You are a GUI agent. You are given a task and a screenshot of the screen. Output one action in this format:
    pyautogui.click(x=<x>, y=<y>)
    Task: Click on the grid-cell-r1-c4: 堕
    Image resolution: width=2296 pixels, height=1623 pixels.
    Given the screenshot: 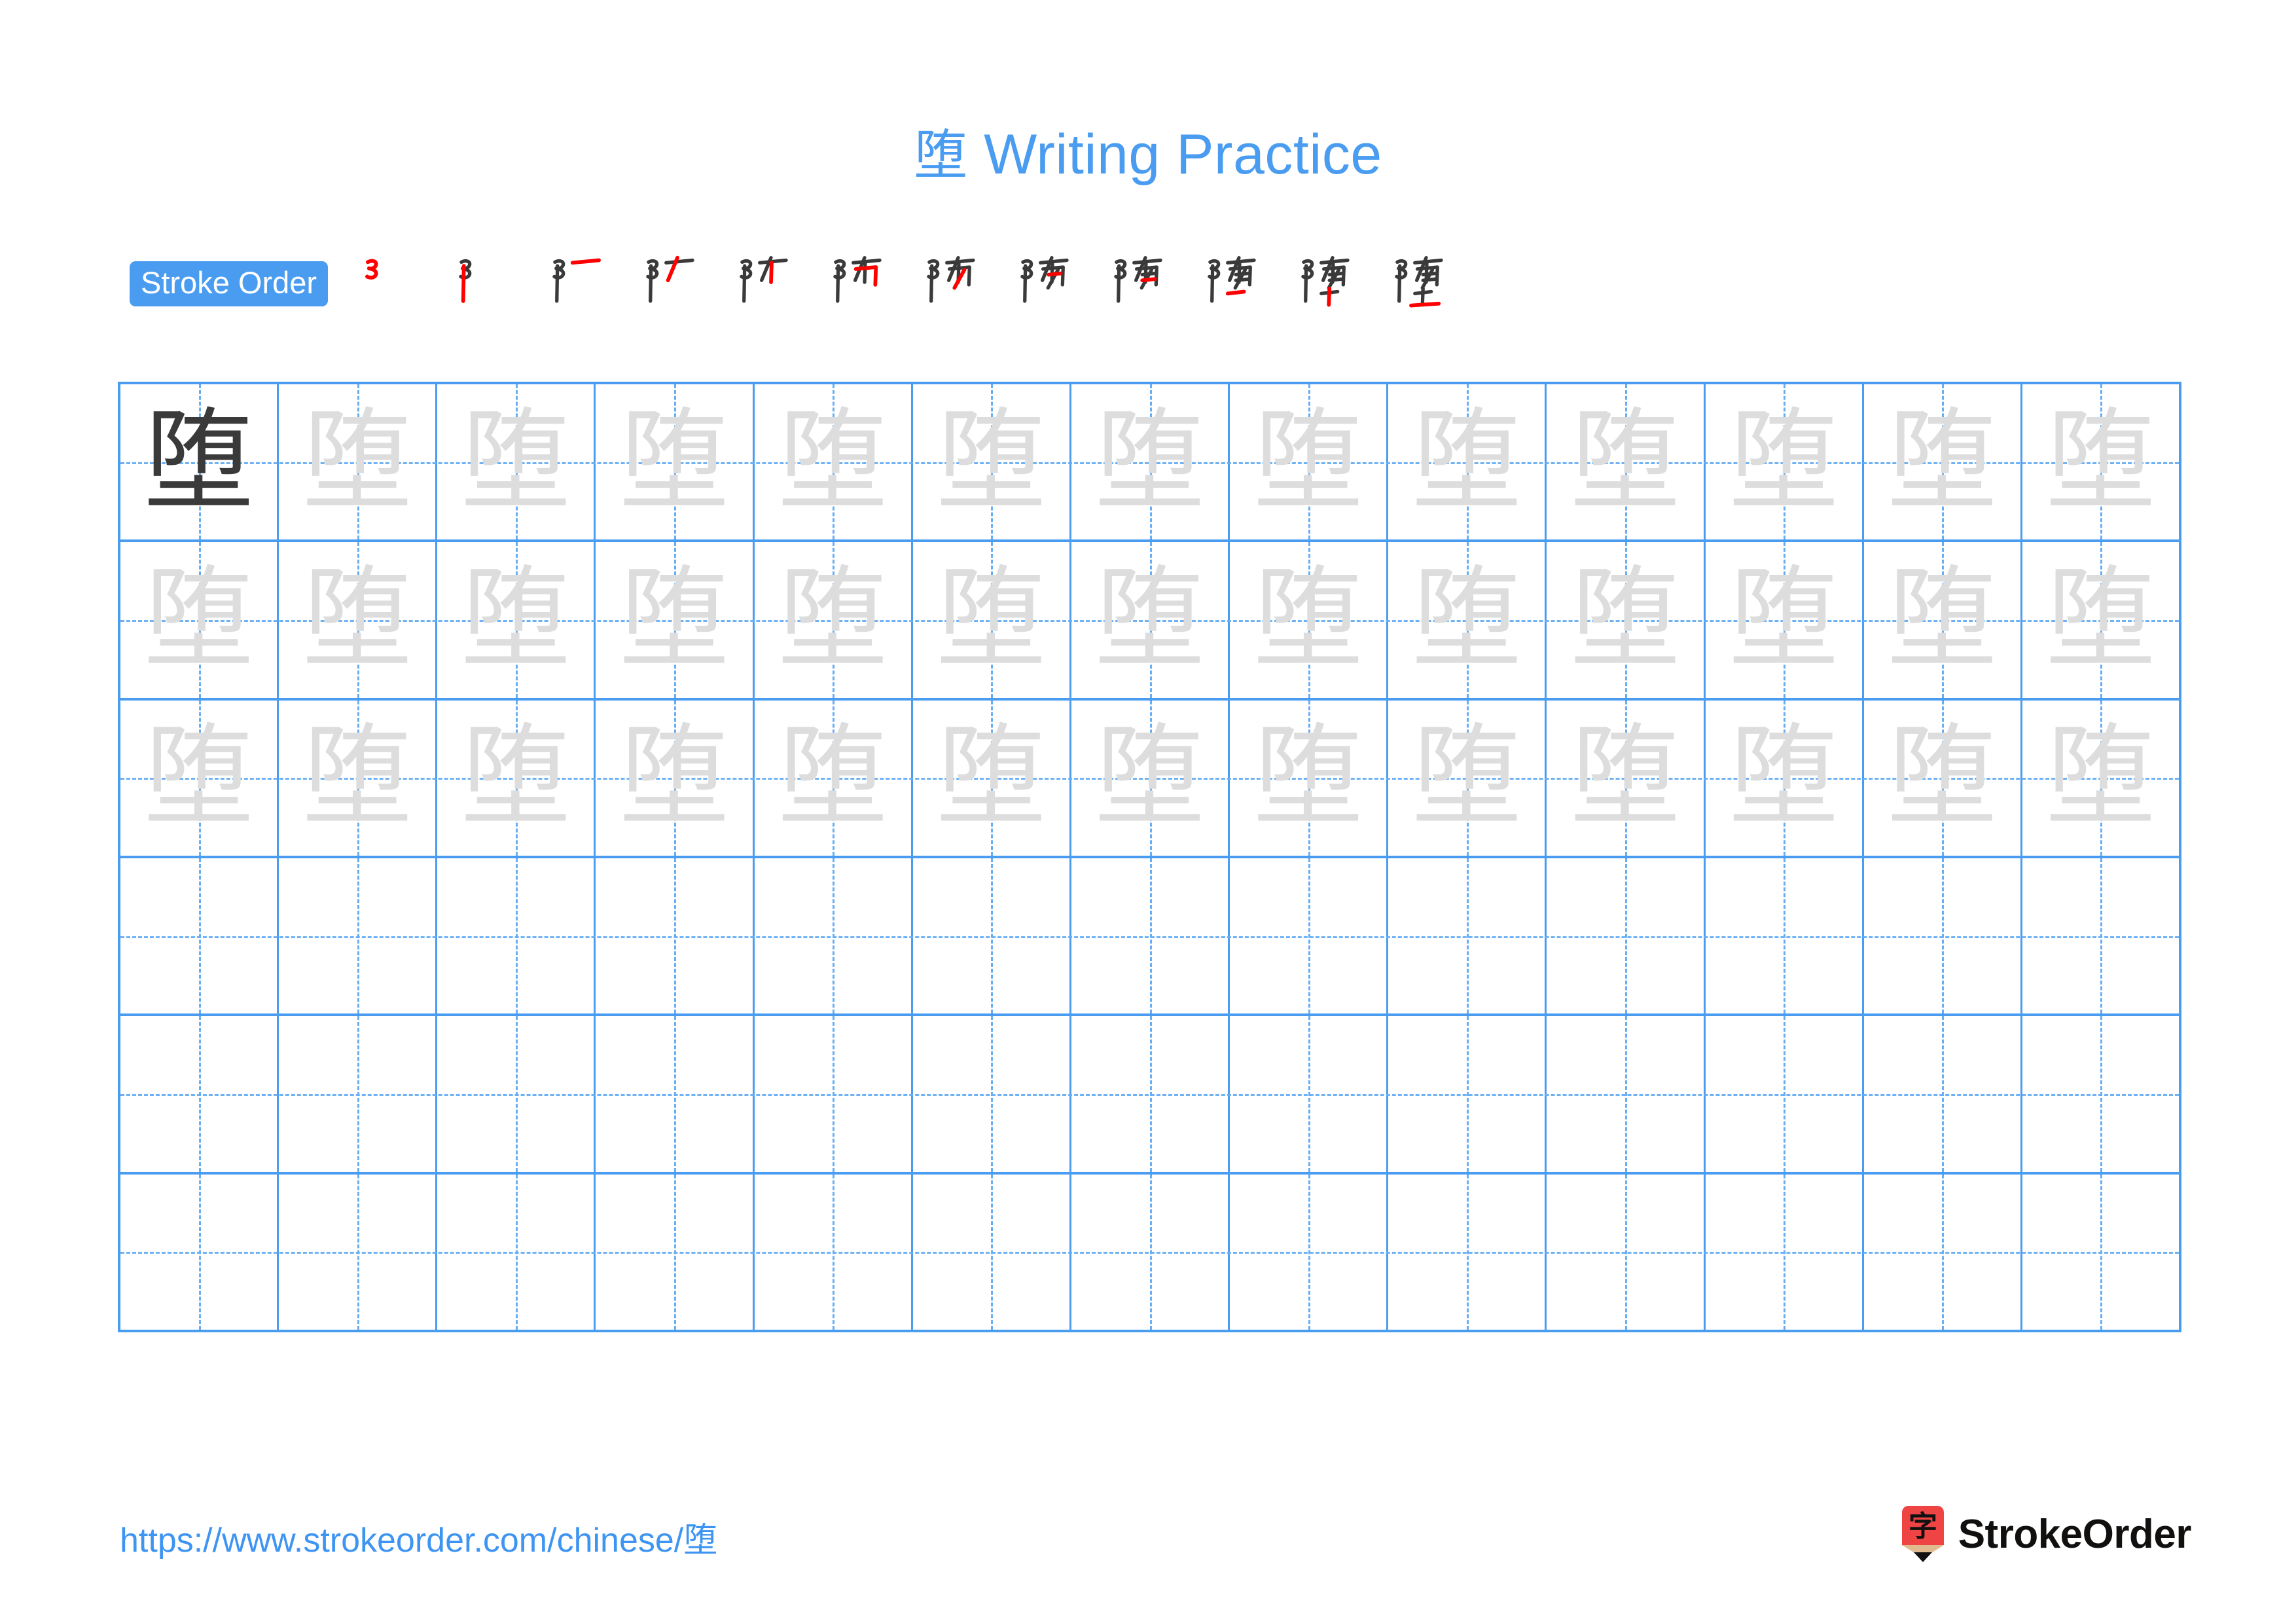 What is the action you would take?
    pyautogui.click(x=675, y=462)
    